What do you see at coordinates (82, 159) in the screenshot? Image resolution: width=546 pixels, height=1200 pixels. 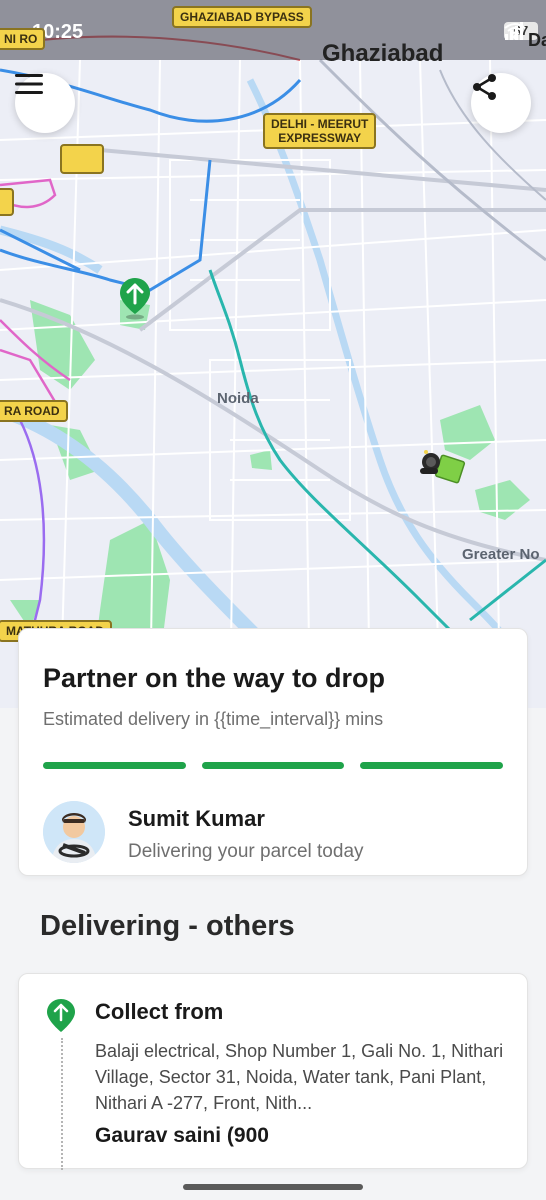 I see `road-label-shield` at bounding box center [82, 159].